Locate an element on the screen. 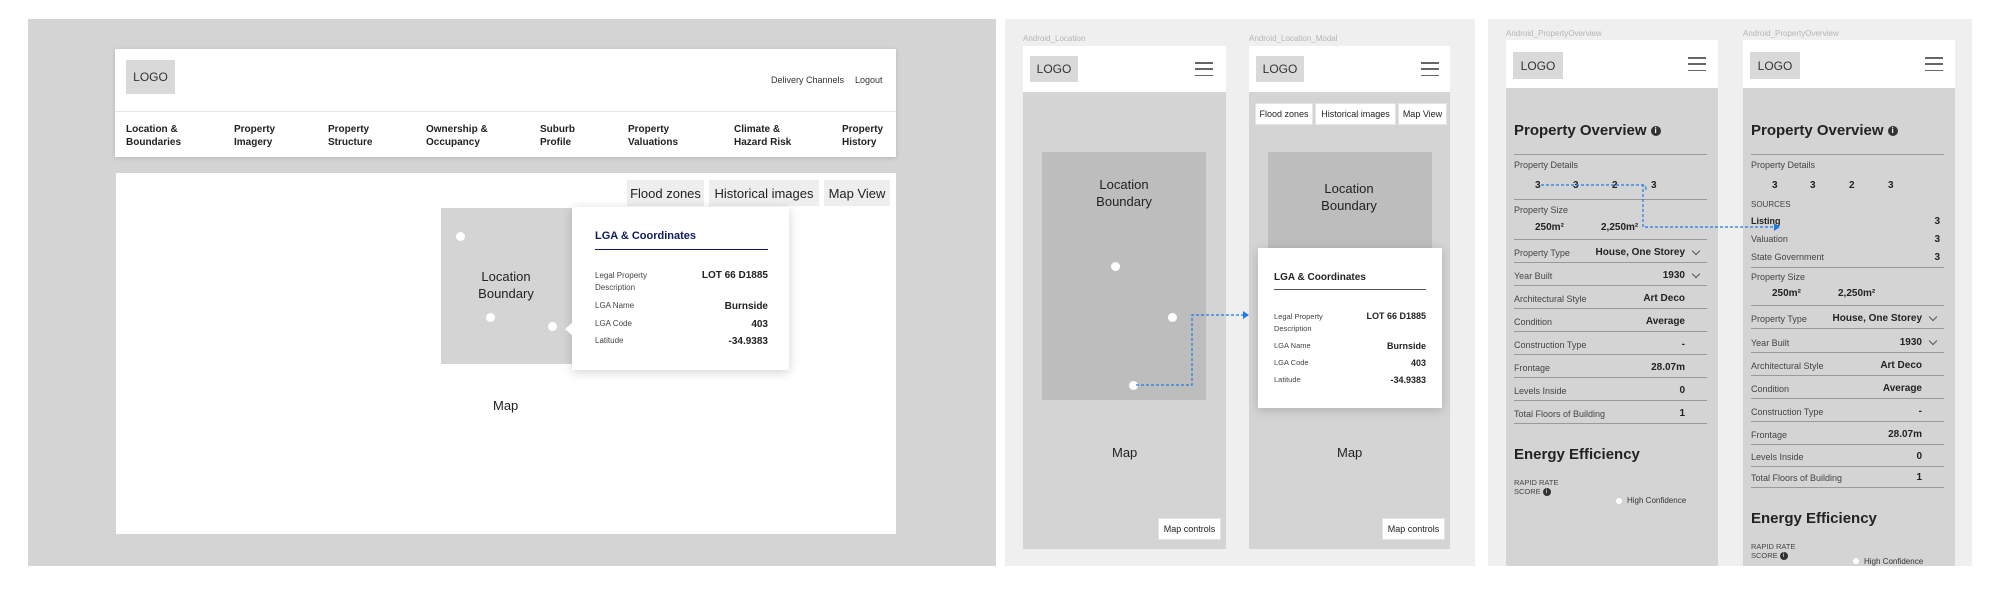 The image size is (2000, 592). property-details-label: Property Details is located at coordinates (1783, 165).